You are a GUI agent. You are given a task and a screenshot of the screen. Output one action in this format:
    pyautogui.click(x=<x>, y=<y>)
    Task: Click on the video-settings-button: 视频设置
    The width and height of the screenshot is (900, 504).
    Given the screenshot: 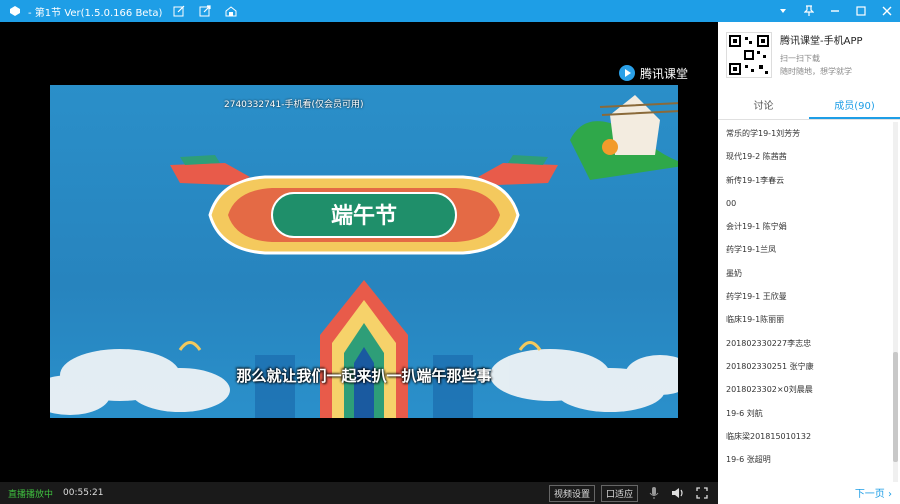 What is the action you would take?
    pyautogui.click(x=571, y=493)
    